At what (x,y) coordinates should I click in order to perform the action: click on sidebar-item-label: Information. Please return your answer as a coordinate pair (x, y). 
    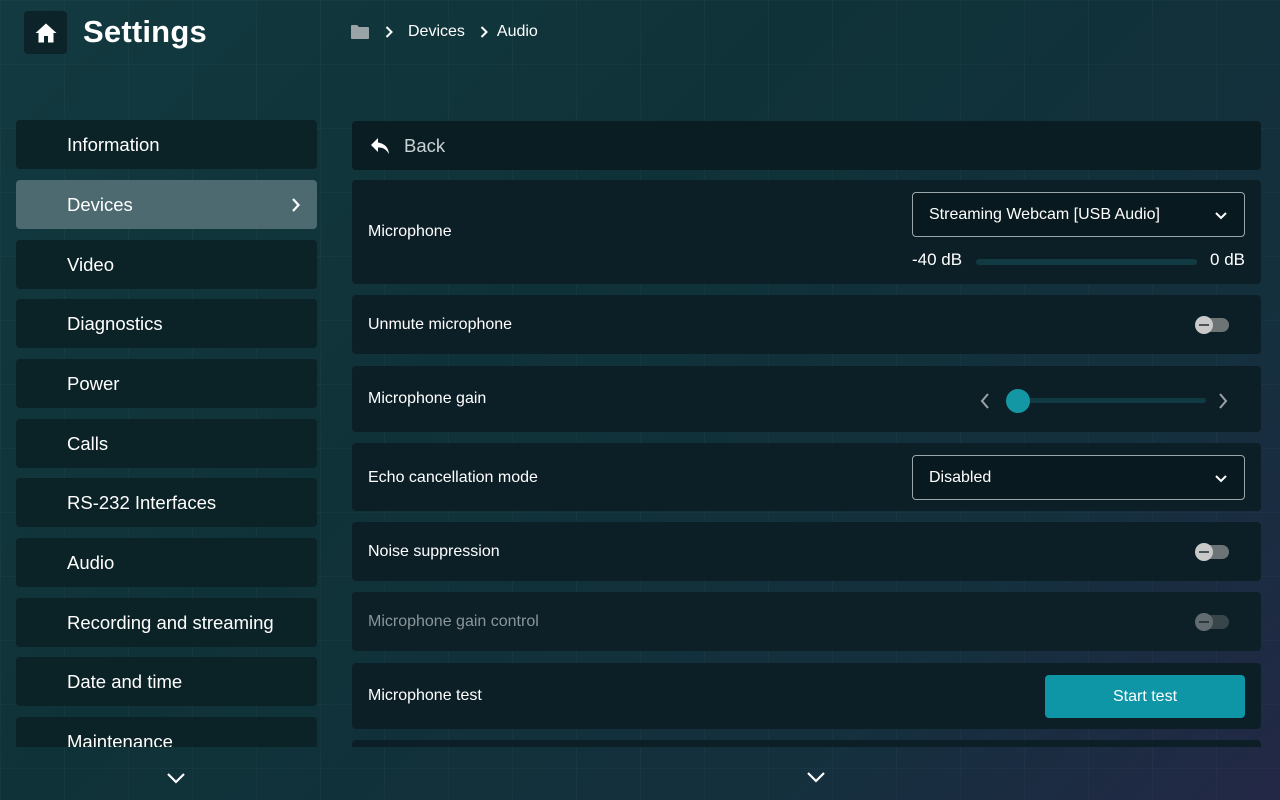
    Looking at the image, I should click on (113, 144).